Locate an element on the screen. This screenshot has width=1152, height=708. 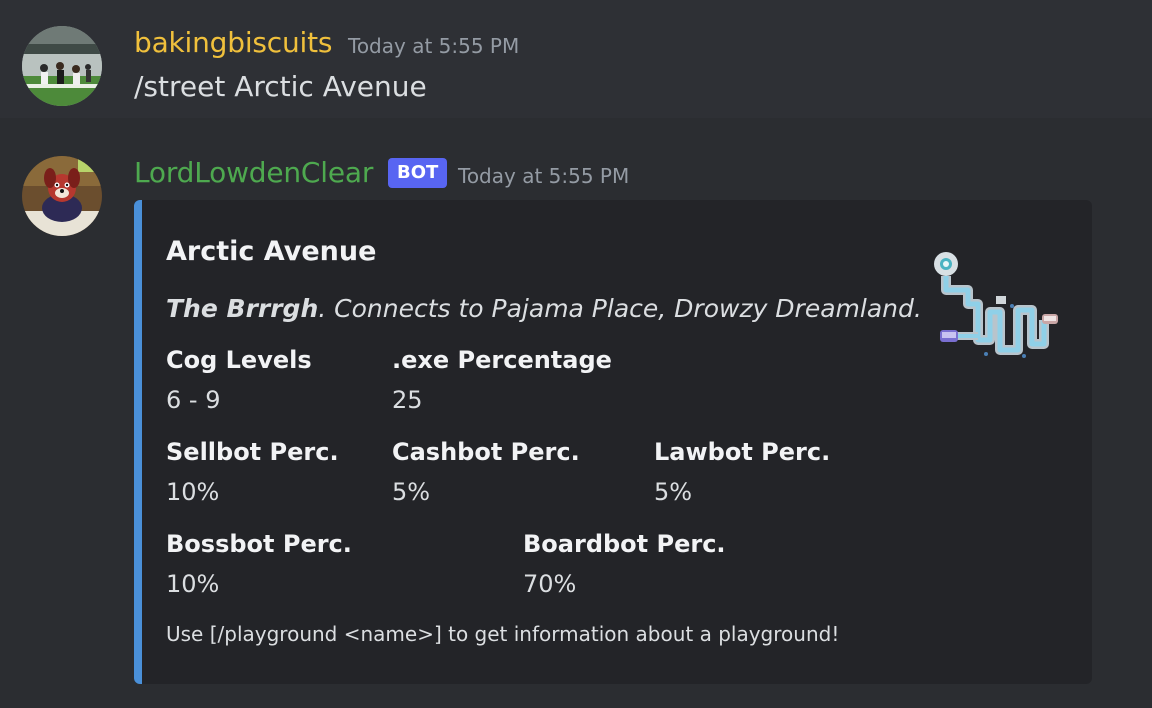
embed-thumbnail is located at coordinates (994, 309).